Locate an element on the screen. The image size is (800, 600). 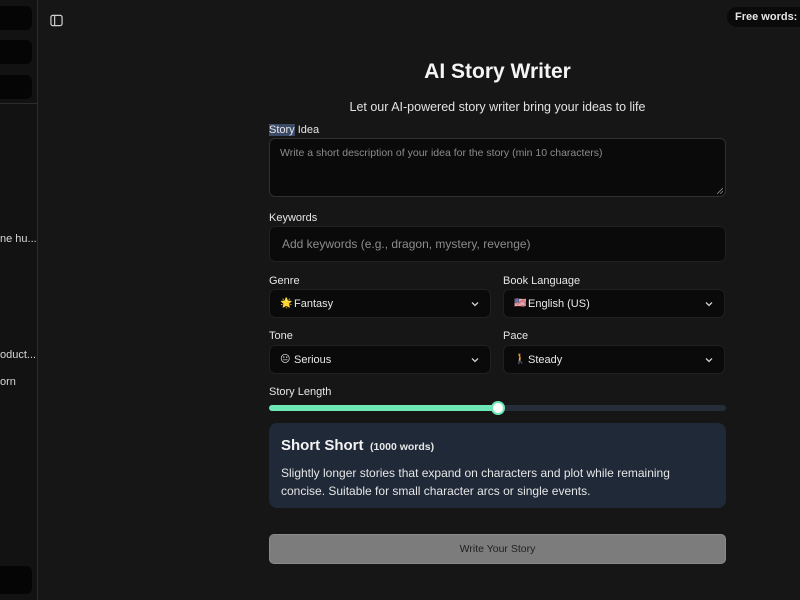
tone-emoji-icon: 😐 is located at coordinates (285, 359).